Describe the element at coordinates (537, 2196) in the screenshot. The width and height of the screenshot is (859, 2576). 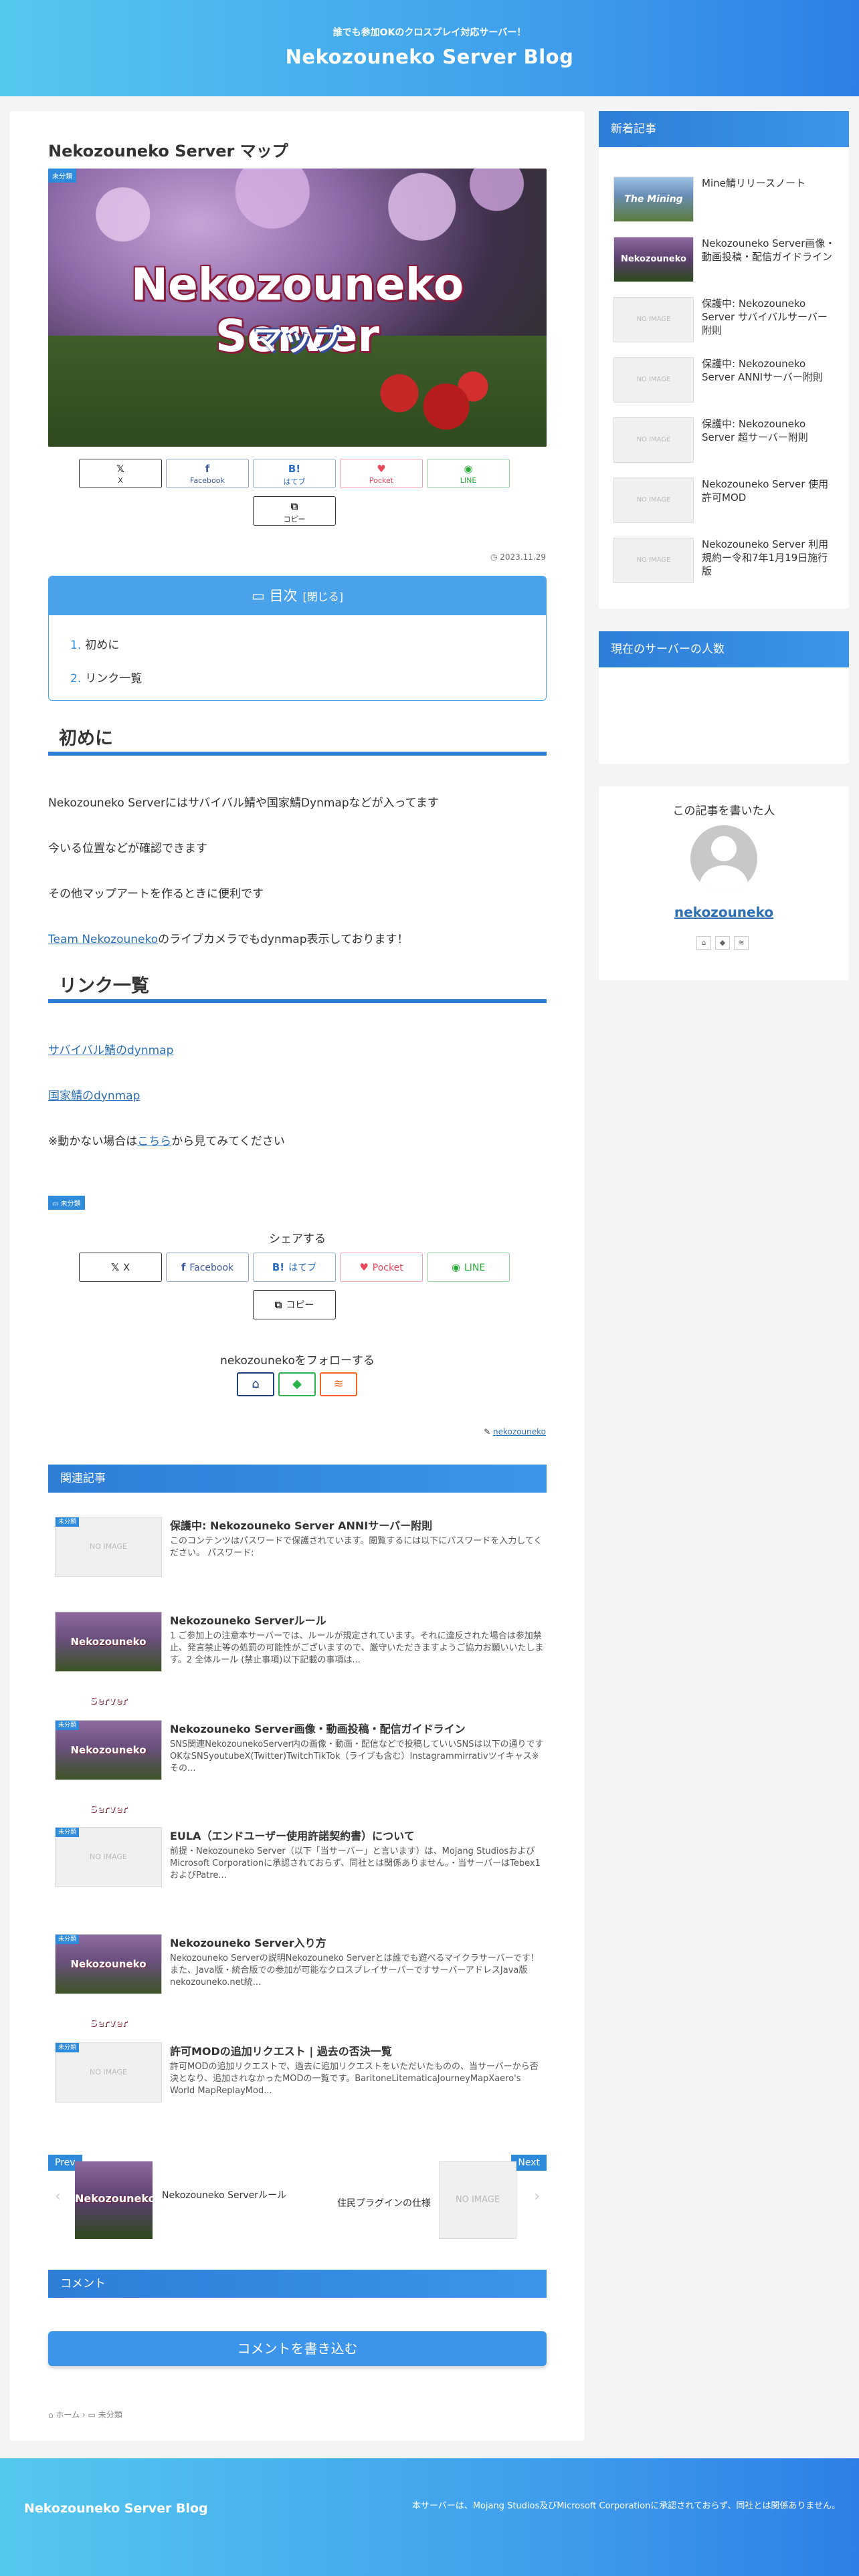
I see `chevron-right-icon: ›` at that location.